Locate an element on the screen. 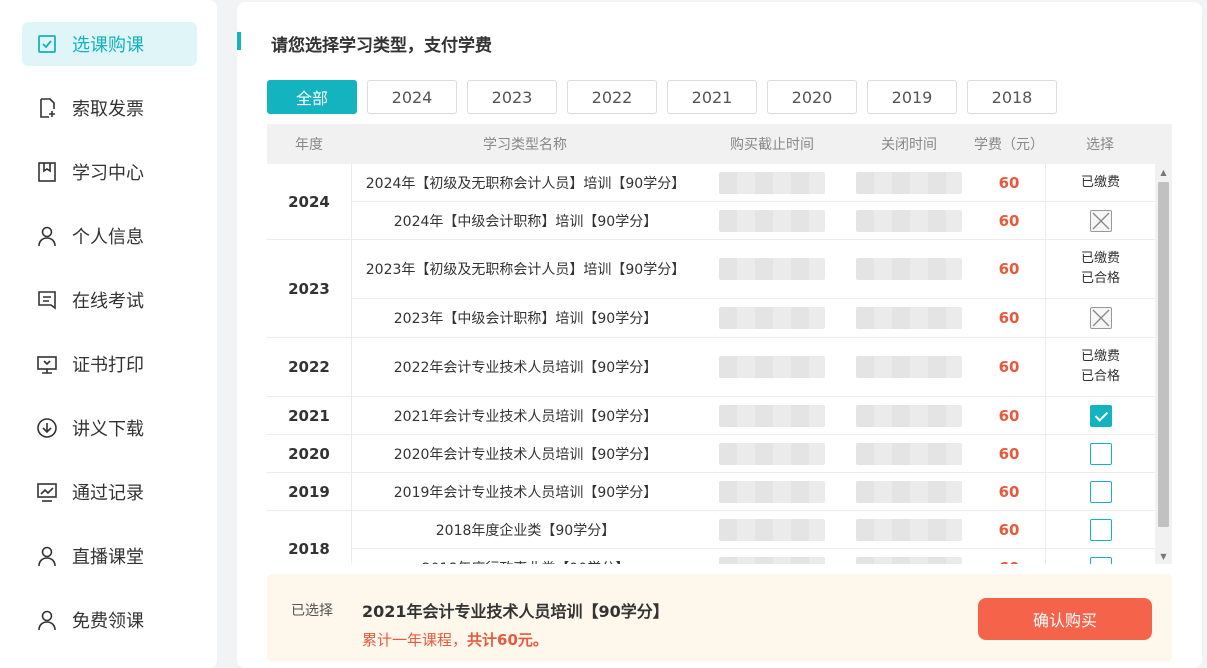 This screenshot has width=1207, height=668. sidebar-item-certificate-print: 证书打印 is located at coordinates (109, 364).